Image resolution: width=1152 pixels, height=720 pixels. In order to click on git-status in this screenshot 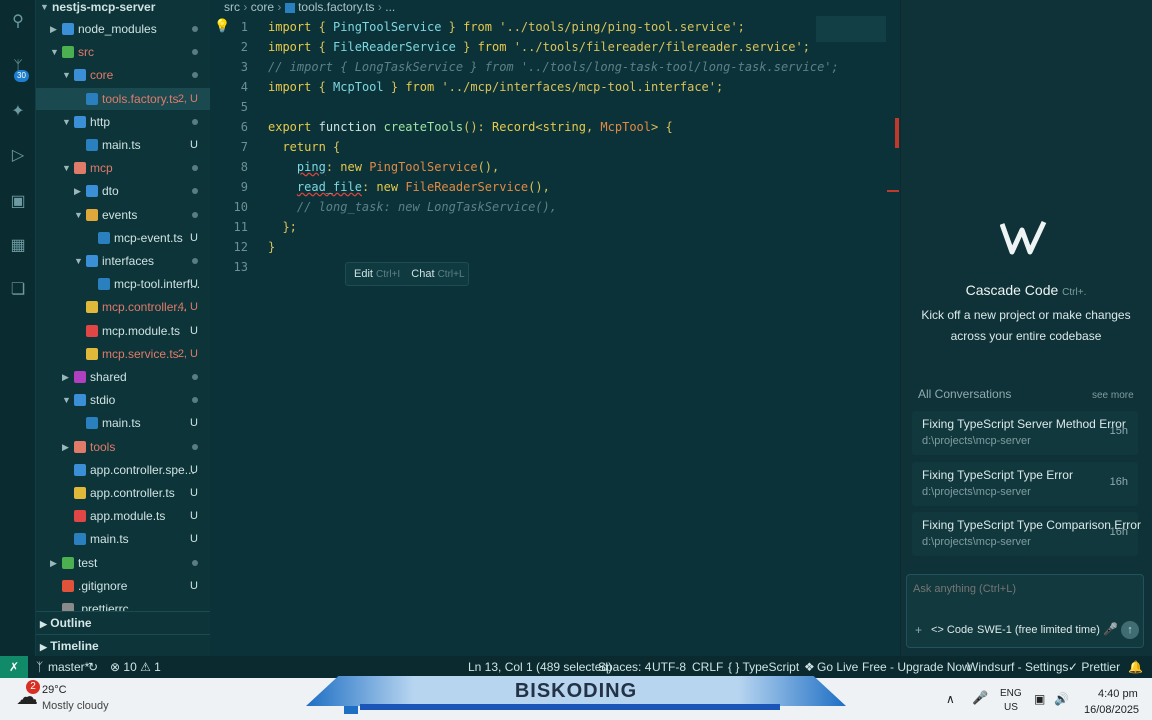, I will do `click(195, 261)`.